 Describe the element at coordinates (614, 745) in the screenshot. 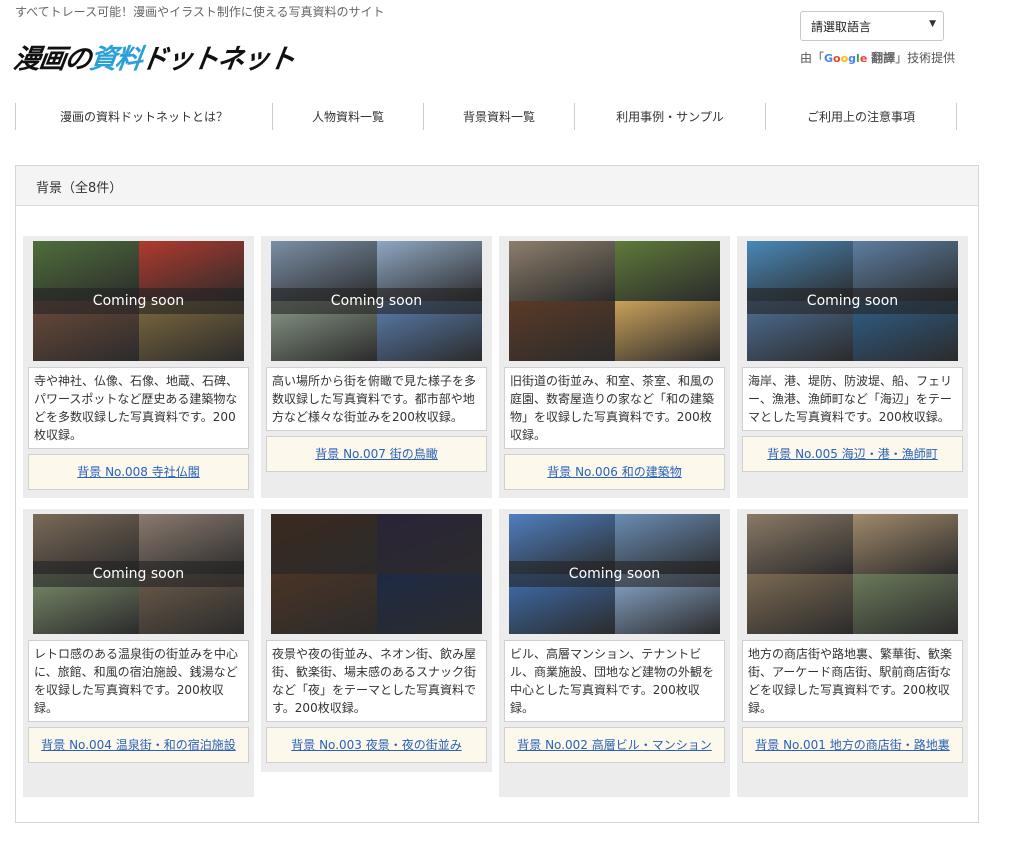

I see `card-link: 背景 No.002 高層ビル・マンション` at that location.